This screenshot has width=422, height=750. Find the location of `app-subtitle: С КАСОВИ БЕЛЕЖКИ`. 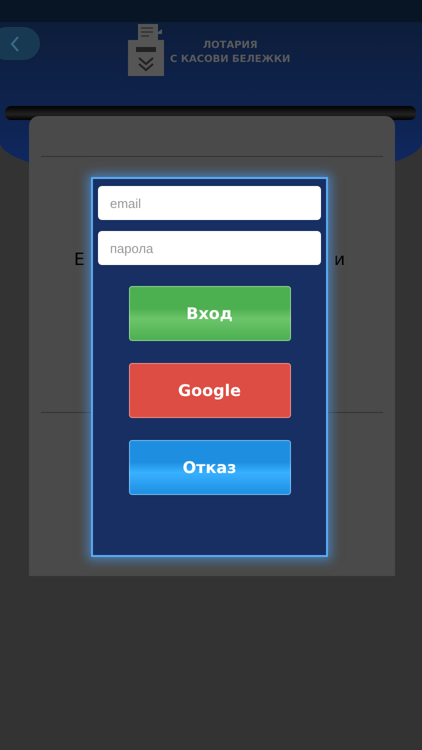

app-subtitle: С КАСОВИ БЕЛЕЖКИ is located at coordinates (230, 60).